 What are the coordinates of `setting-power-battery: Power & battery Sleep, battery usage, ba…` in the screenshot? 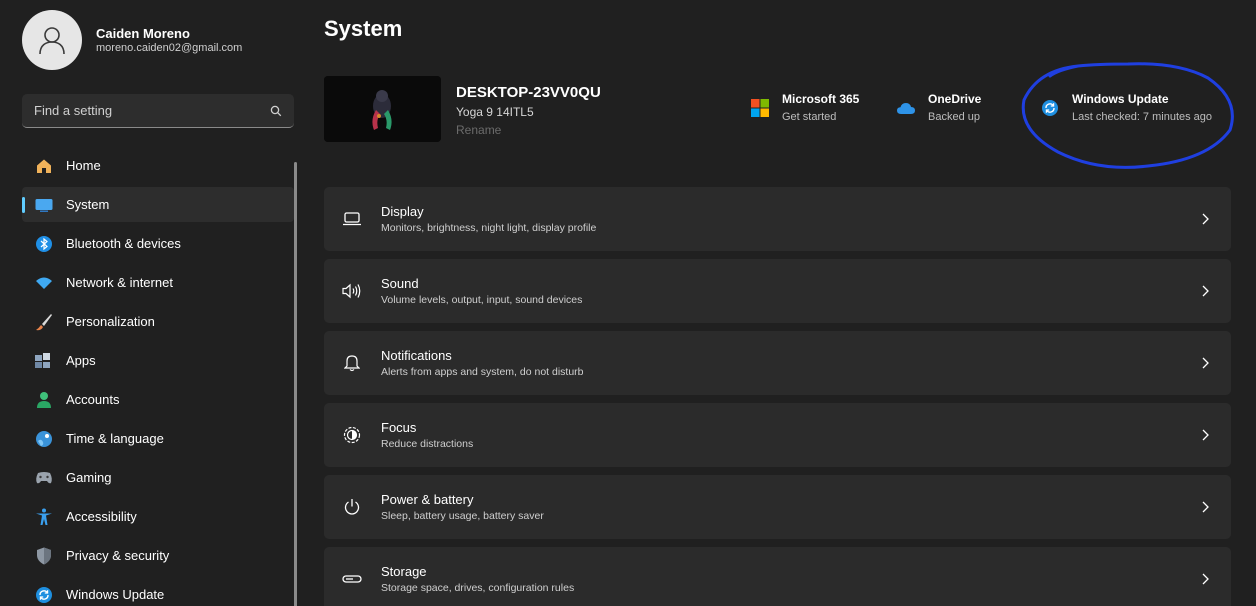 It's located at (777, 507).